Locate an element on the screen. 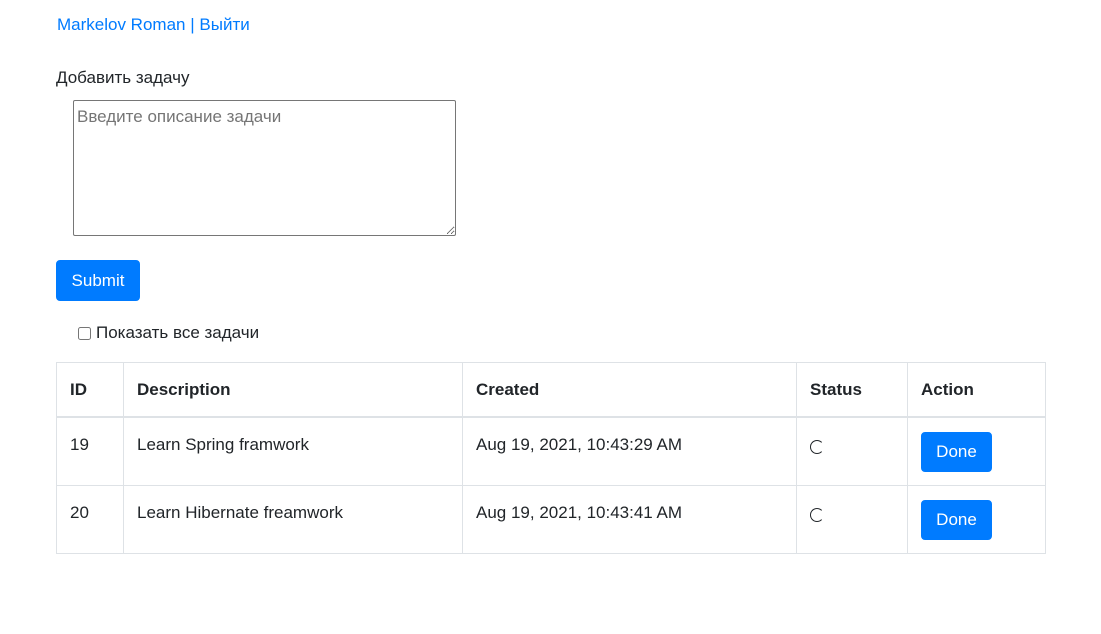  task-created: Aug 19, 2021, 10:43:29 AM is located at coordinates (629, 451).